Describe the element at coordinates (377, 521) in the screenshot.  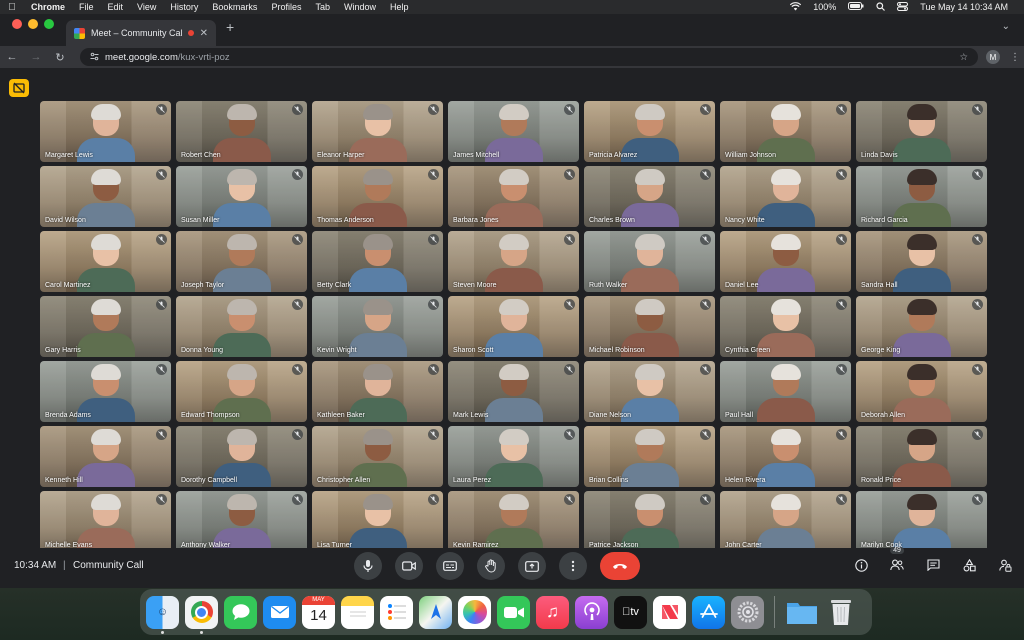
I see `participant-tile: Lisa Turner` at that location.